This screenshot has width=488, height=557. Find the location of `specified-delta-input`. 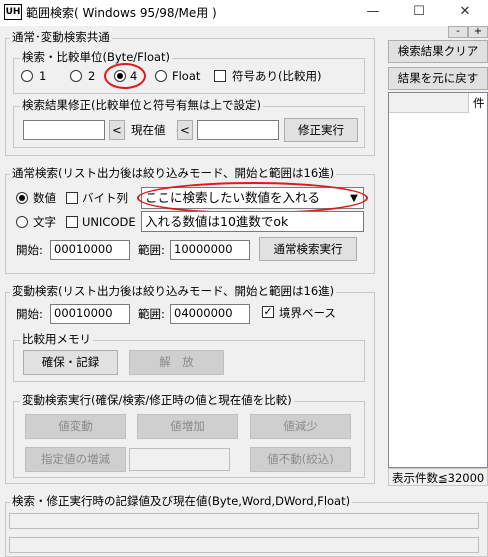

specified-delta-input is located at coordinates (179, 459).